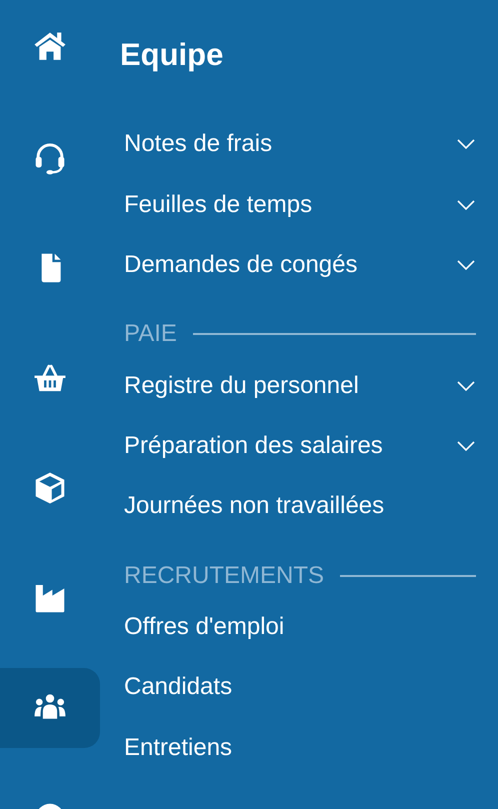 The width and height of the screenshot is (498, 809). I want to click on menu-item: Journées non travaillées, so click(300, 506).